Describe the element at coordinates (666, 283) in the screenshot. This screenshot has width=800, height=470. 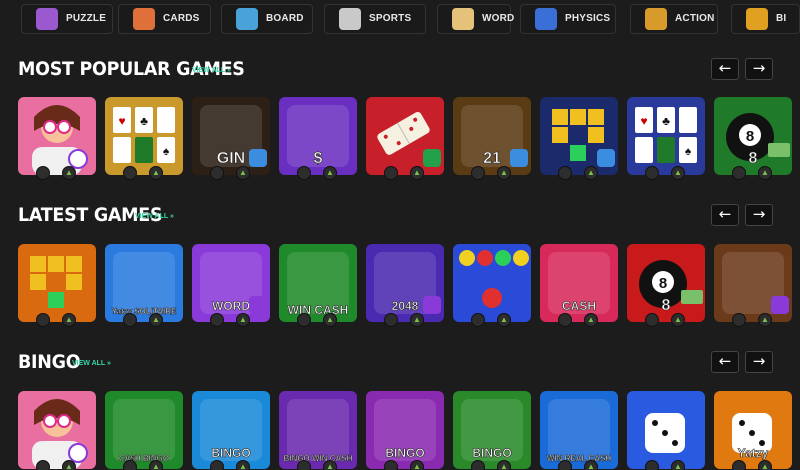
I see `game-thumbnail: 8 8` at that location.